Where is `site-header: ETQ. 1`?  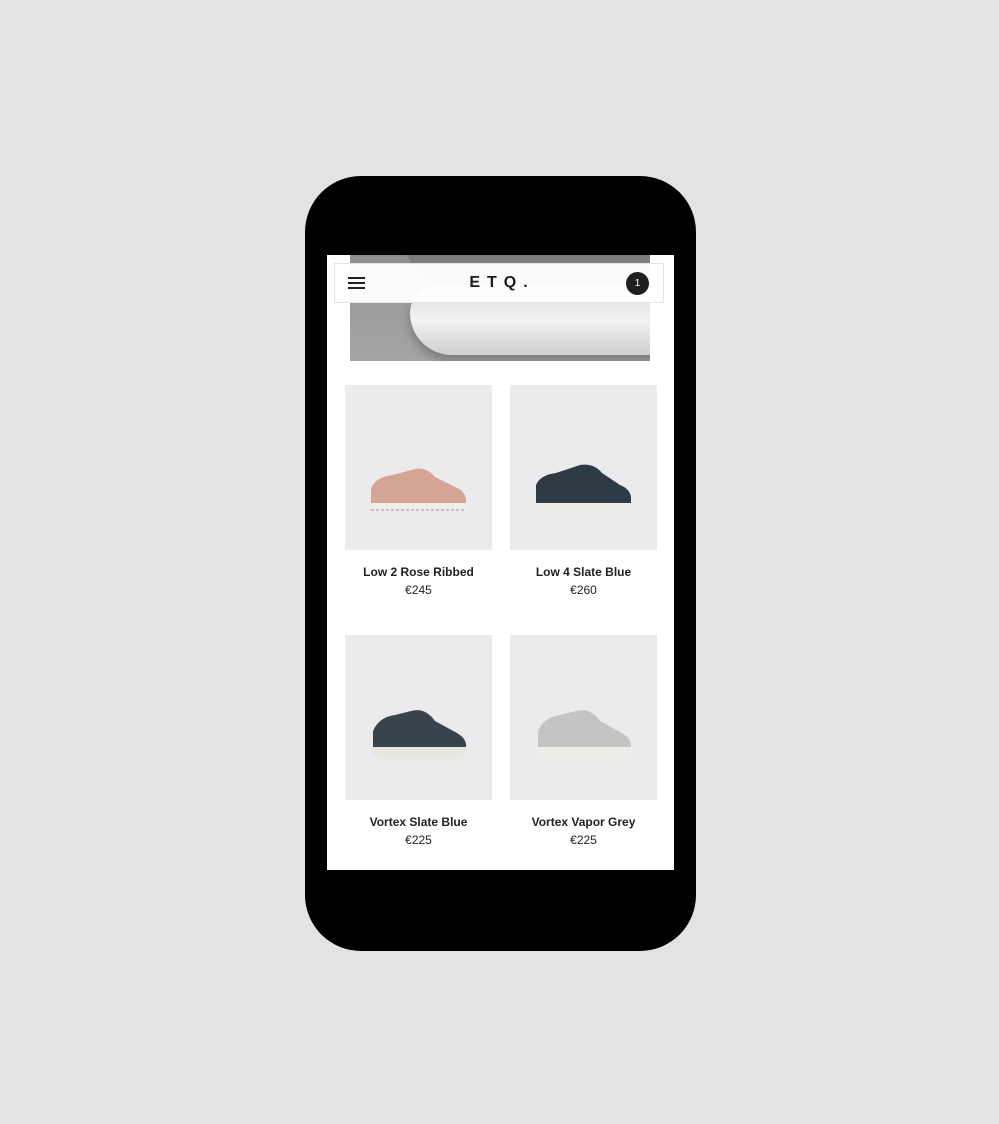 site-header: ETQ. 1 is located at coordinates (499, 283).